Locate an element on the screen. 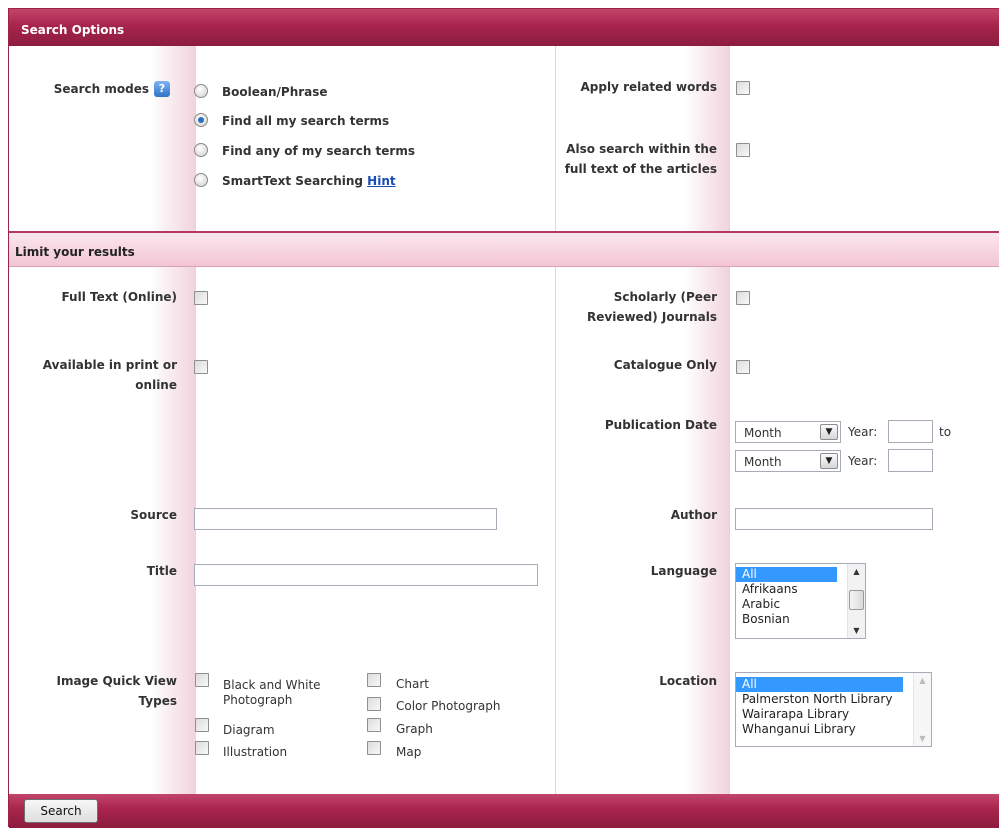 Image resolution: width=999 pixels, height=828 pixels. available-checkbox is located at coordinates (201, 367).